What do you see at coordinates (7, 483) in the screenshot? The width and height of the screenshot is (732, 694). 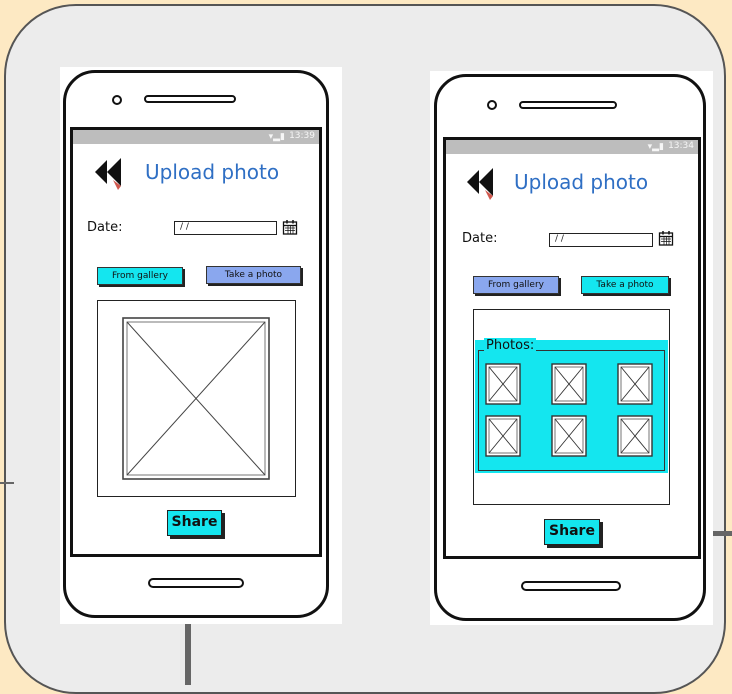 I see `left-connector-arrow` at bounding box center [7, 483].